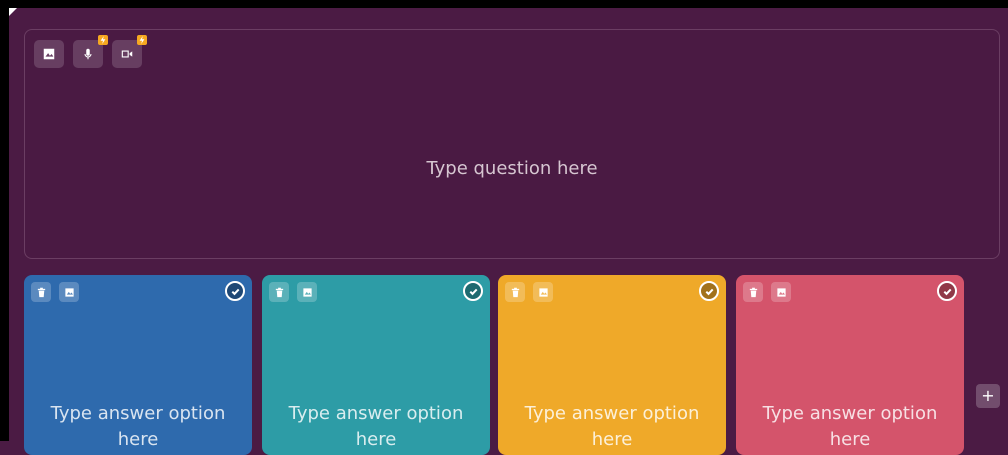  I want to click on question-media-toolbar, so click(90, 51).